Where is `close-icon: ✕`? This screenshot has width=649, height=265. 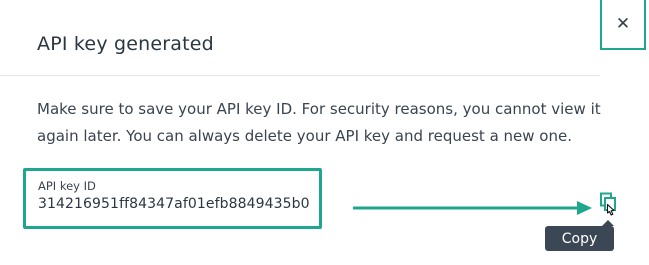
close-icon: ✕ is located at coordinates (623, 24).